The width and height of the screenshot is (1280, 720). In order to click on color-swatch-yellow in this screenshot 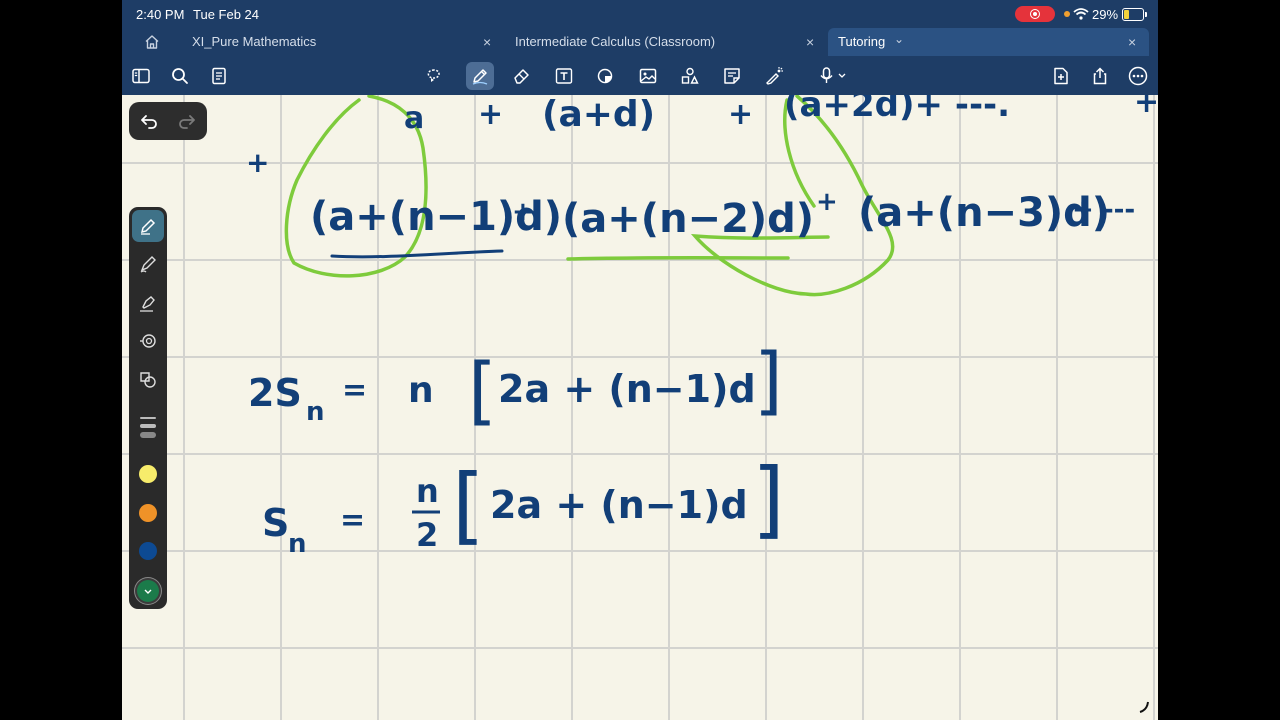, I will do `click(148, 474)`.